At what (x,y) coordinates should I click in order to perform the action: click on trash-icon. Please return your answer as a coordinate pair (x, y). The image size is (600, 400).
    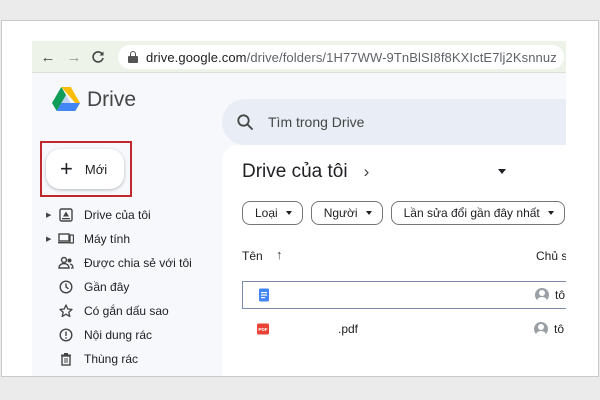
    Looking at the image, I should click on (66, 359).